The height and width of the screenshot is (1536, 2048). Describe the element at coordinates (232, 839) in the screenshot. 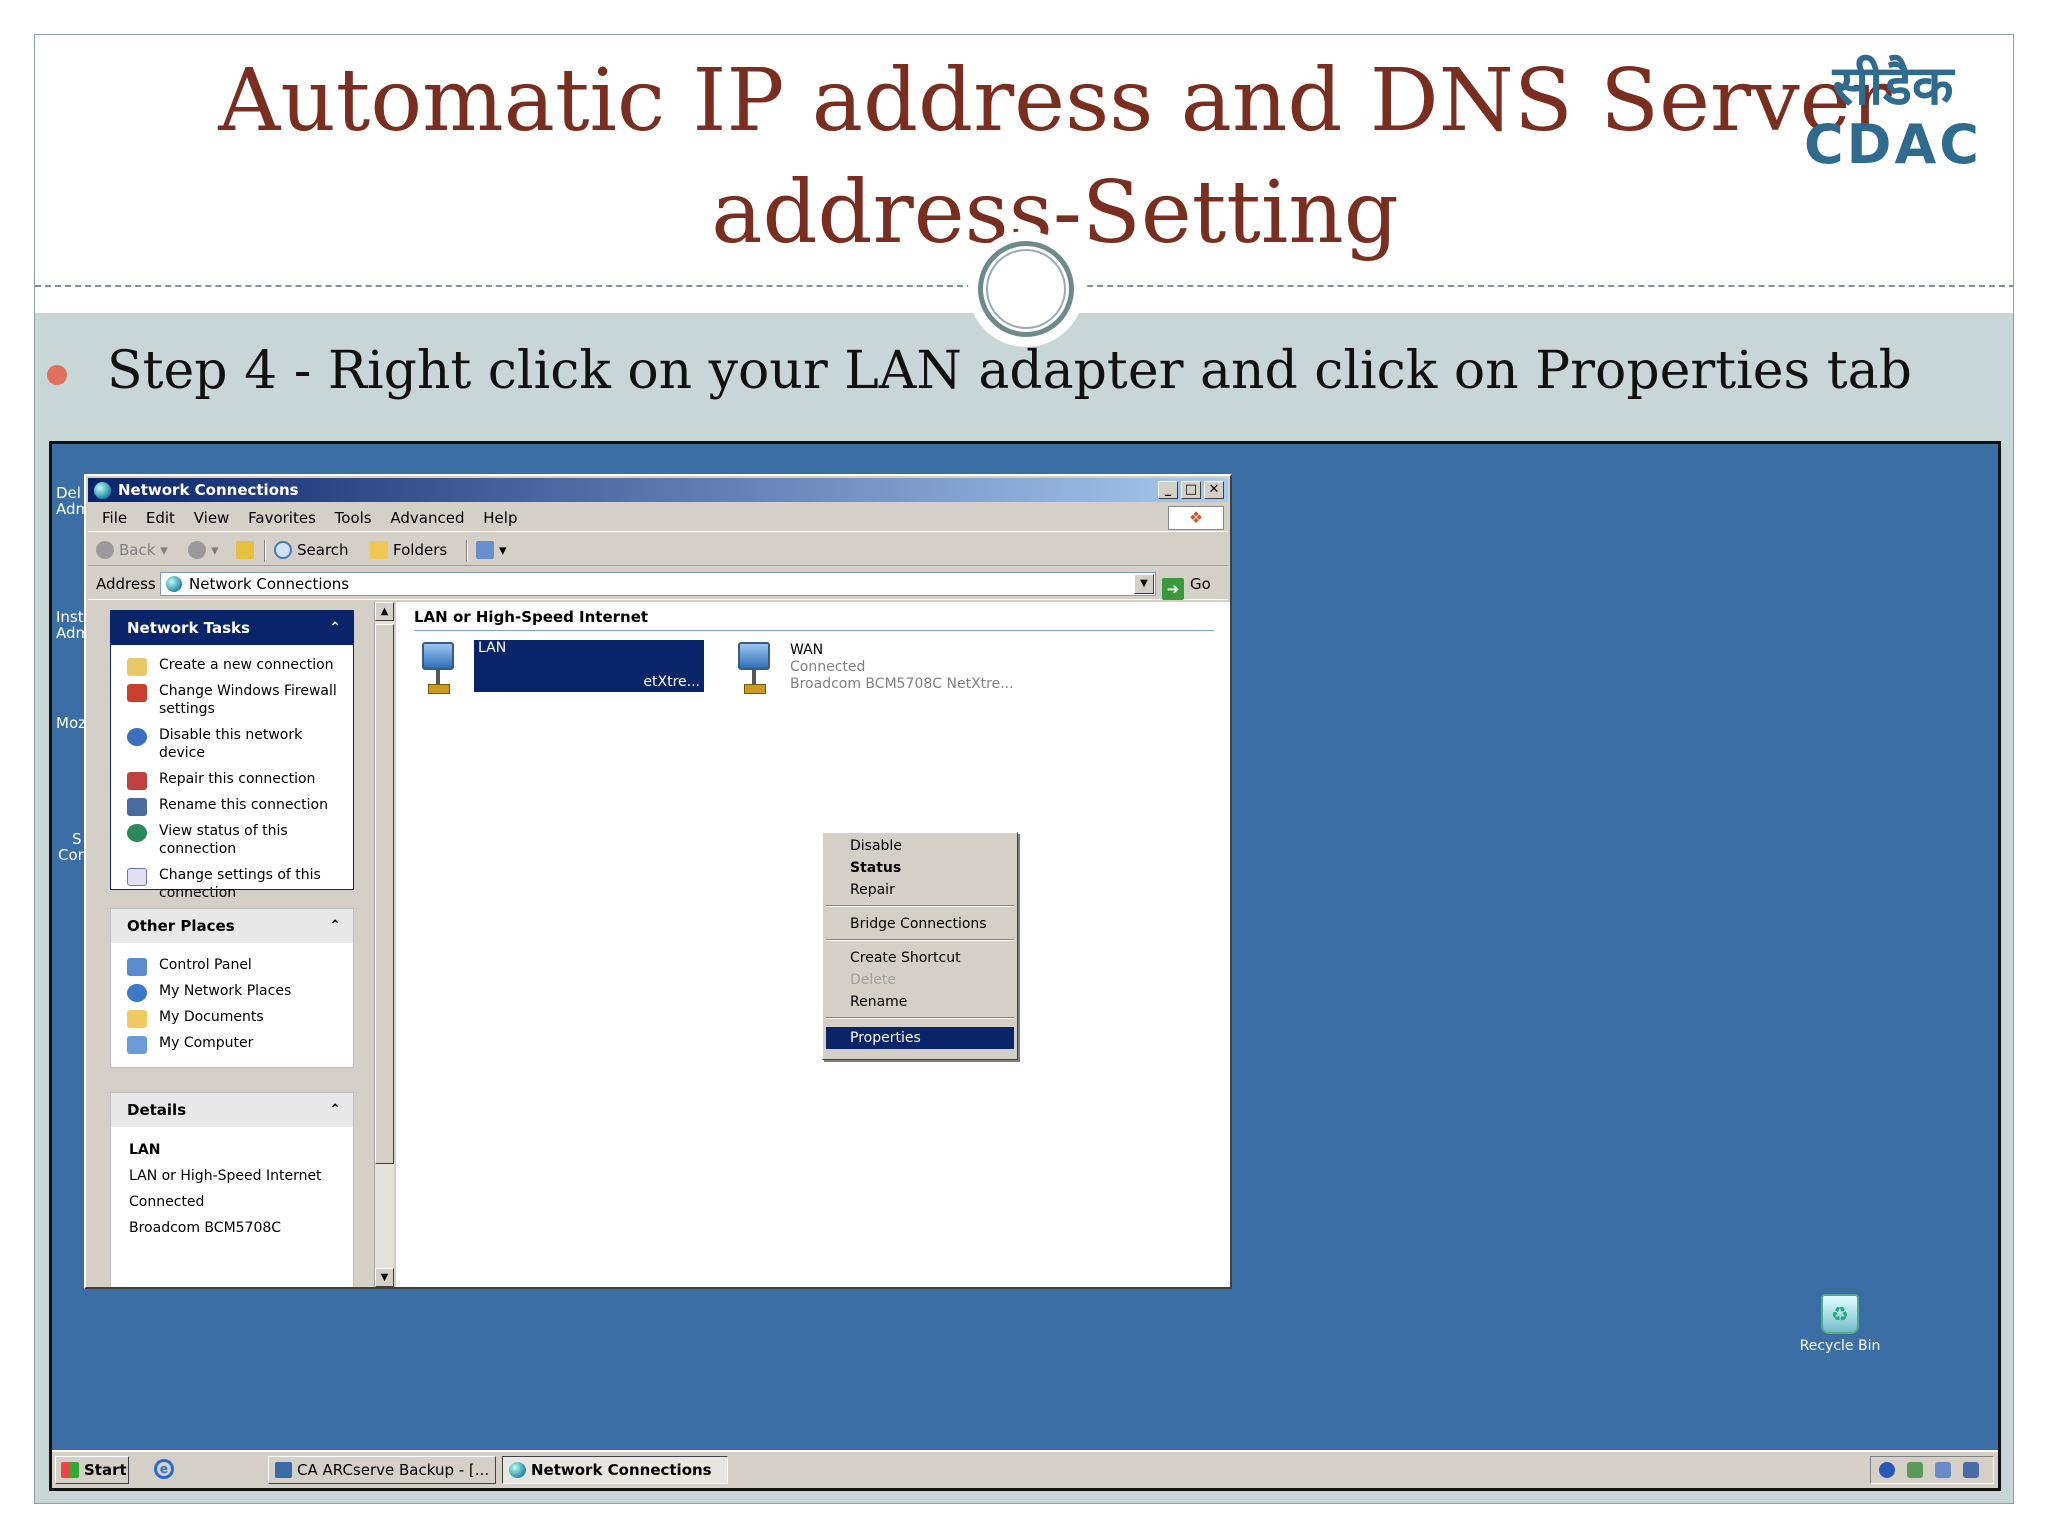

I see `task-view-status: View status of this connection` at that location.